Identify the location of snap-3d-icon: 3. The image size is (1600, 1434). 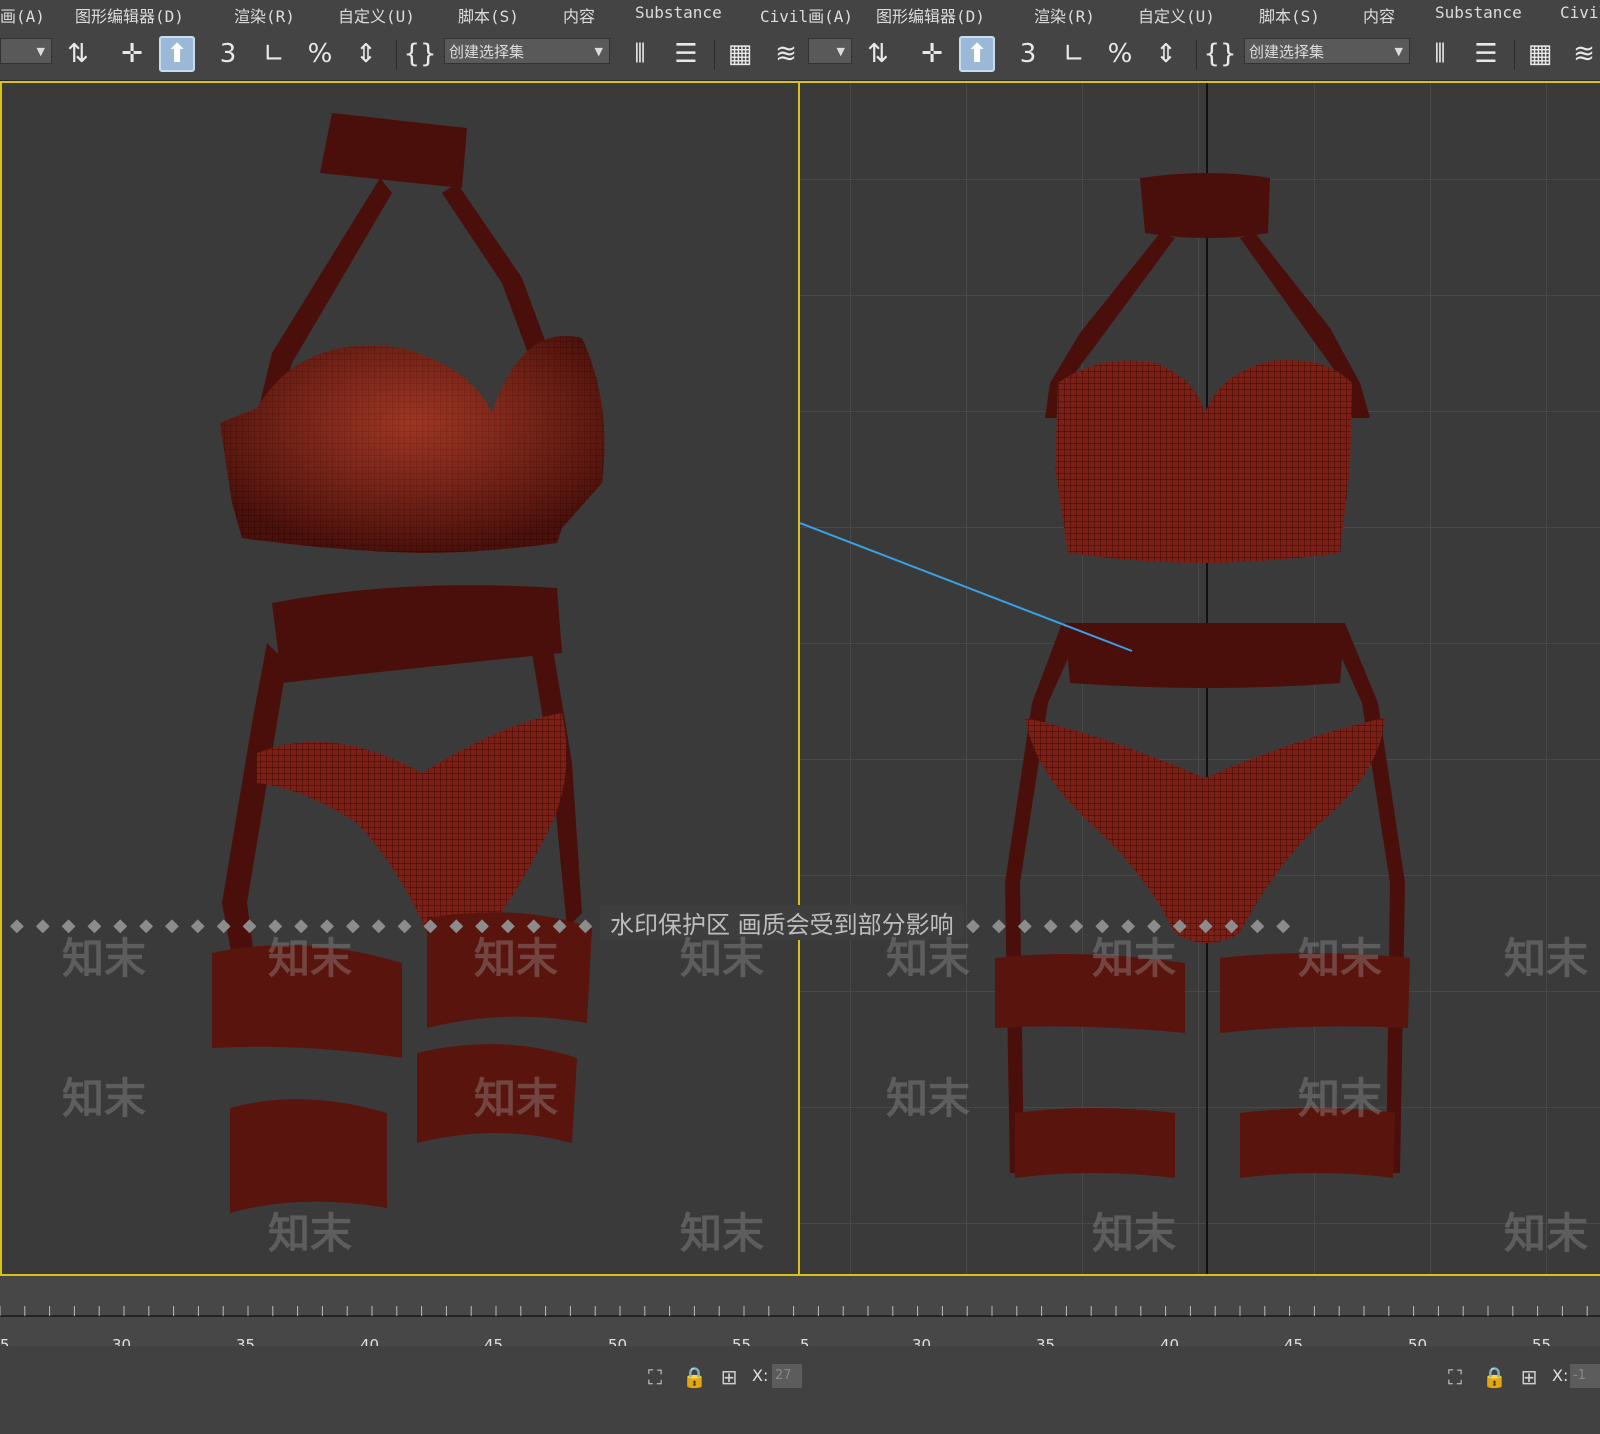
(228, 54).